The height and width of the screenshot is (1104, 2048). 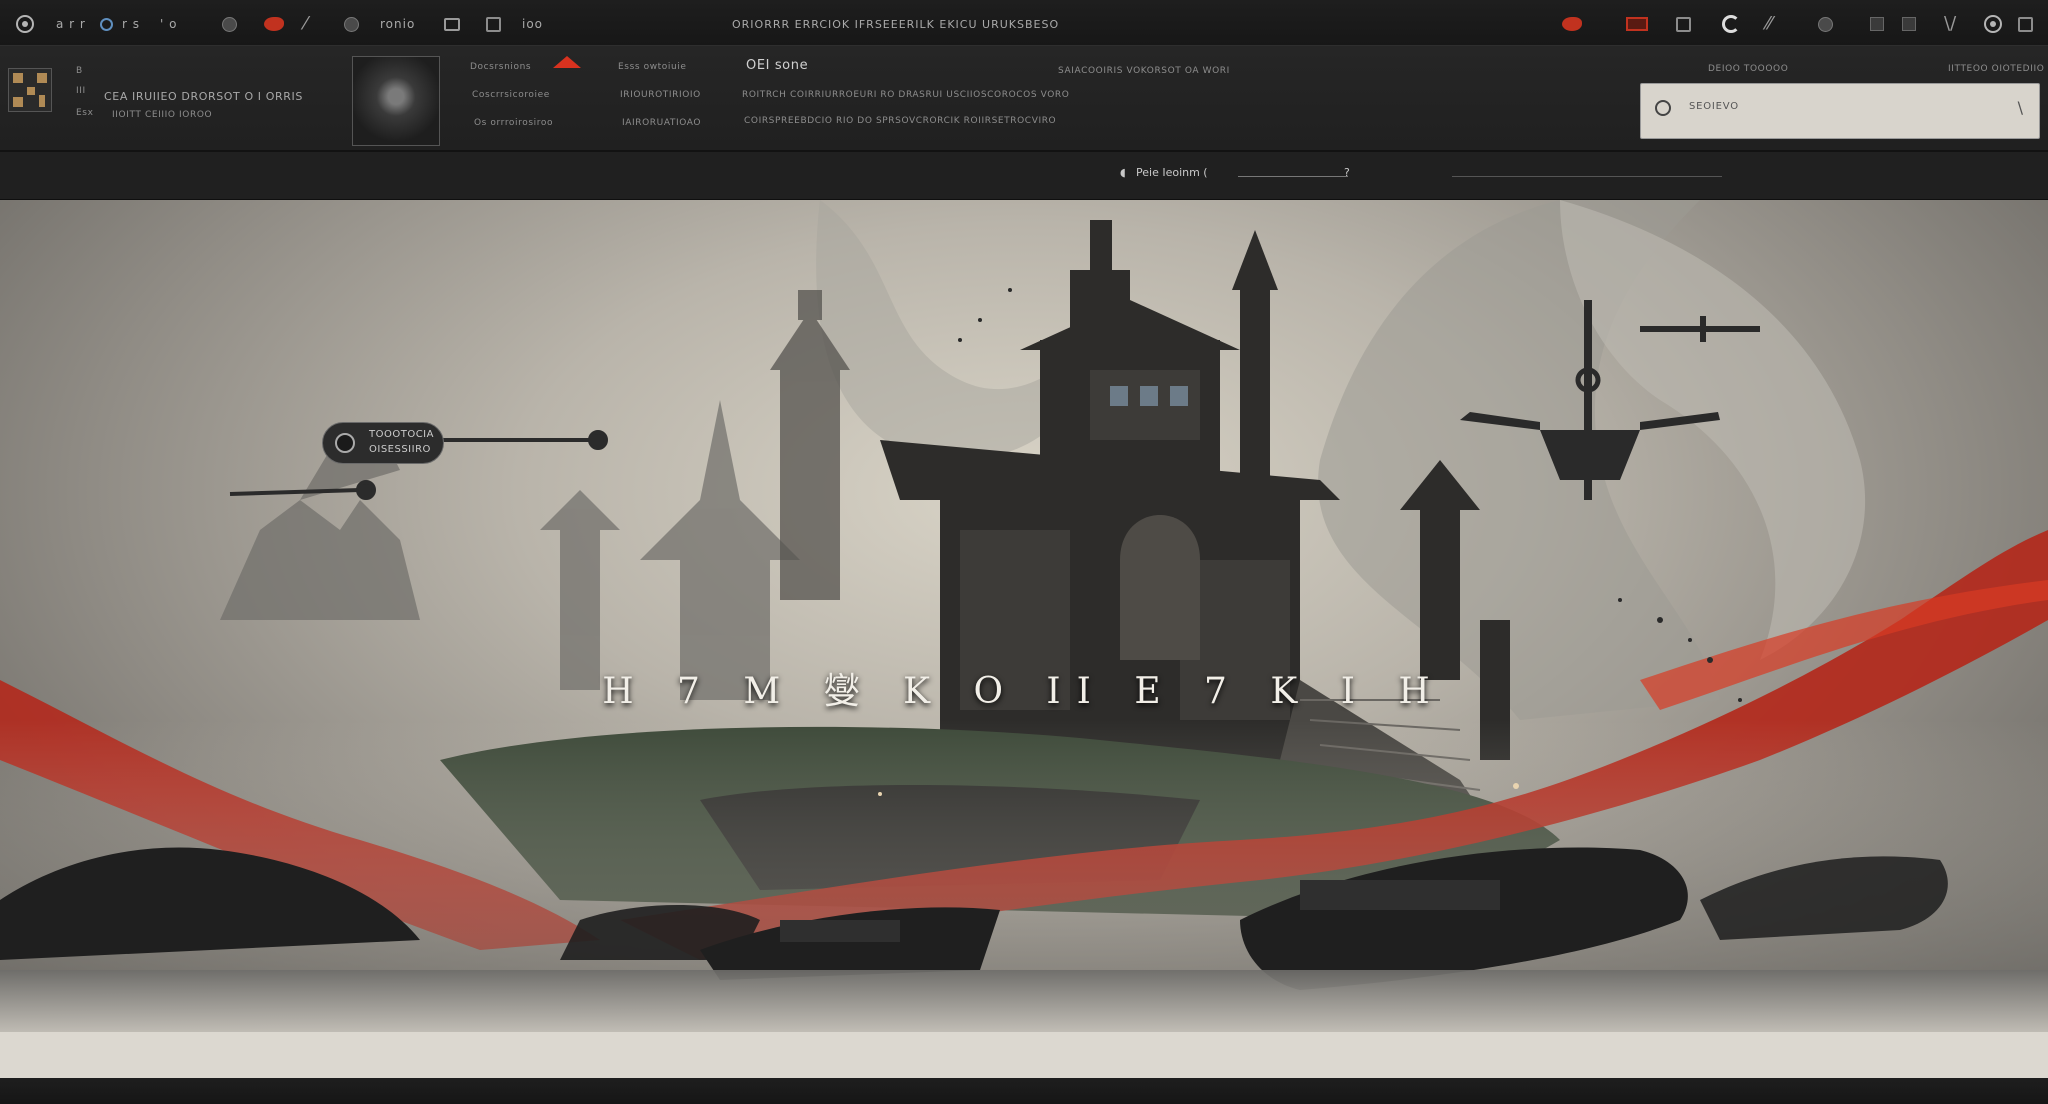 I want to click on toolbar-dot-button, so click(x=229, y=24).